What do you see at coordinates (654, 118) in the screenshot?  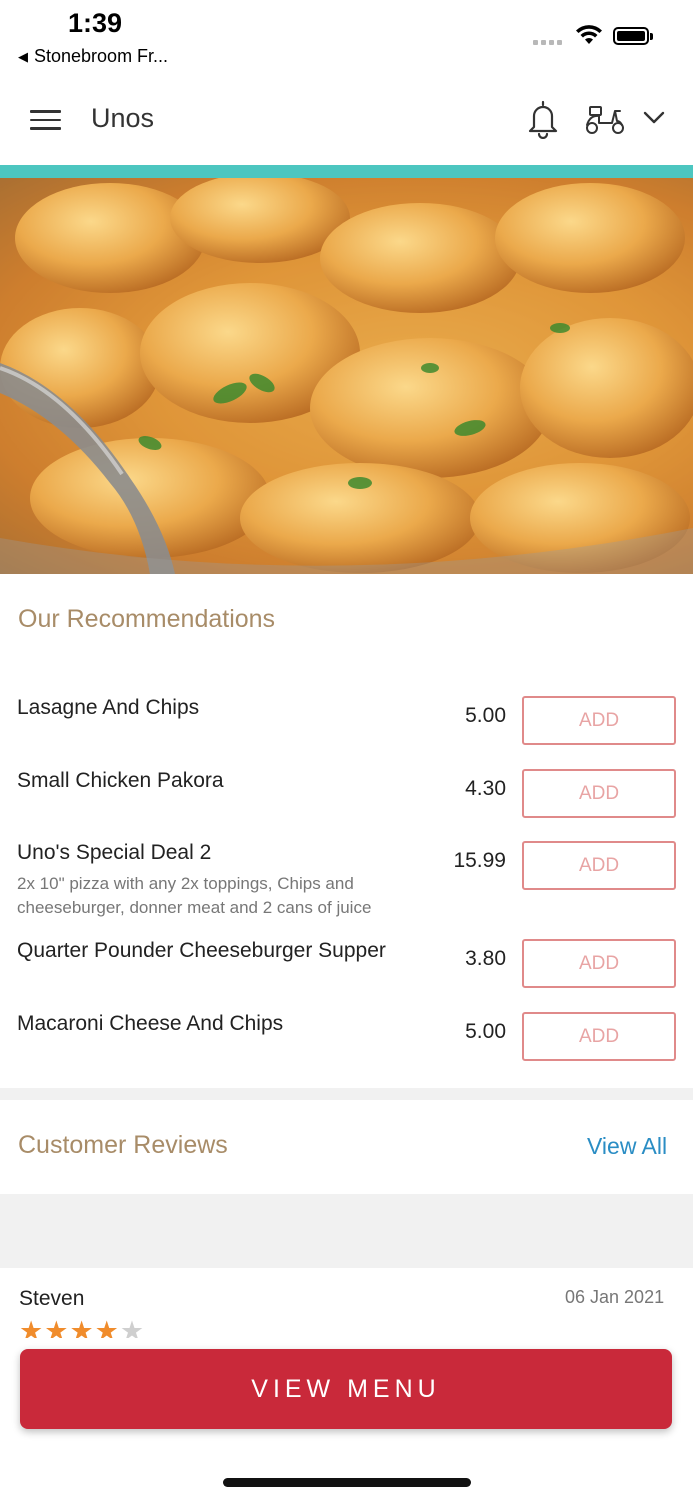 I see `chevron-down-icon` at bounding box center [654, 118].